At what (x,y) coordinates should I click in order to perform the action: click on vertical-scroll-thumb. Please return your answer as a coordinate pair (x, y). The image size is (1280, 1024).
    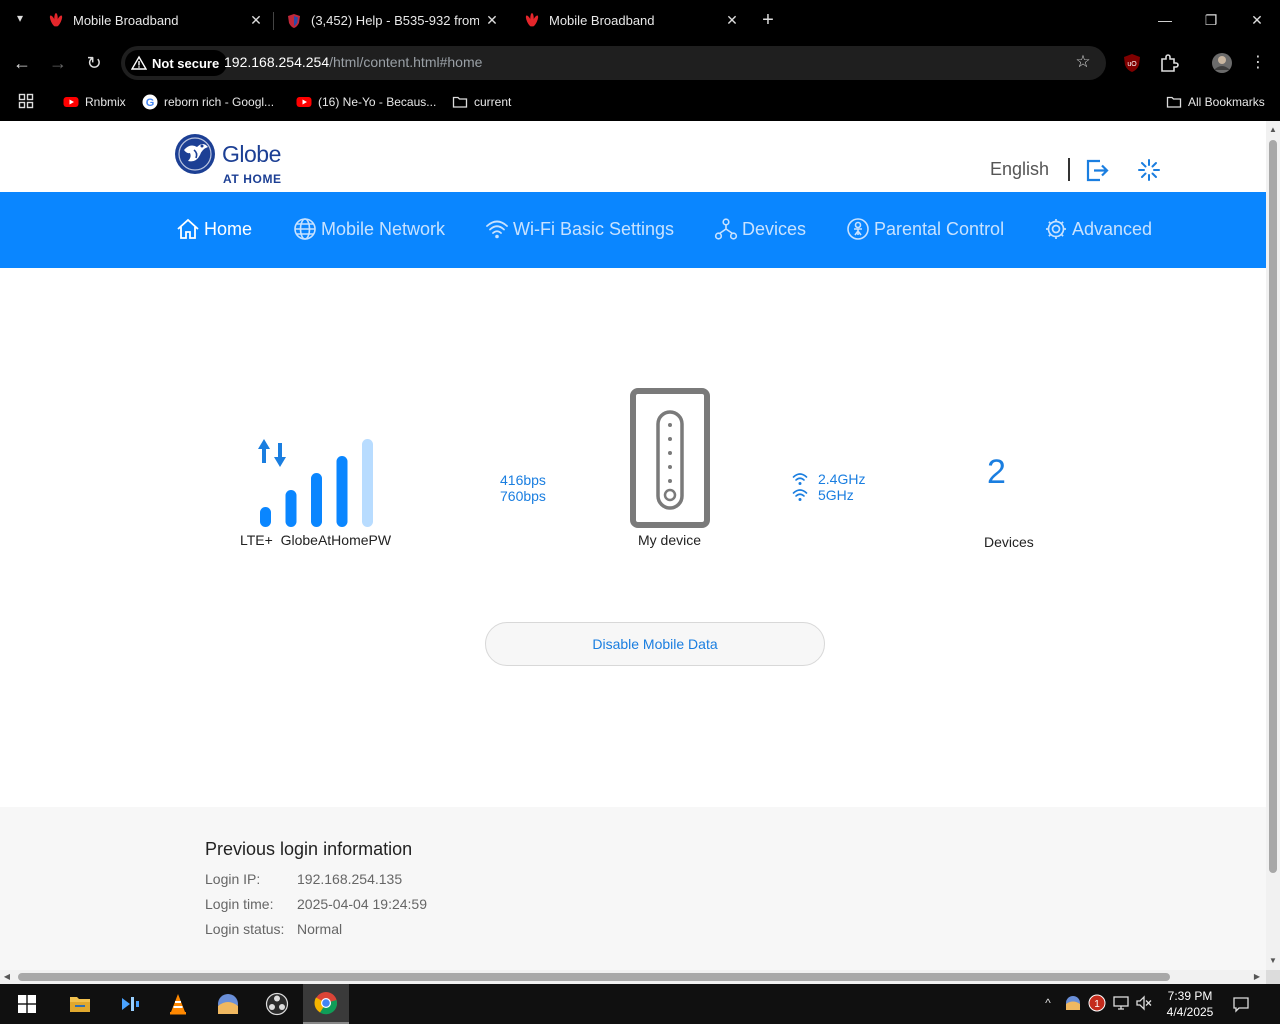
    Looking at the image, I should click on (1273, 506).